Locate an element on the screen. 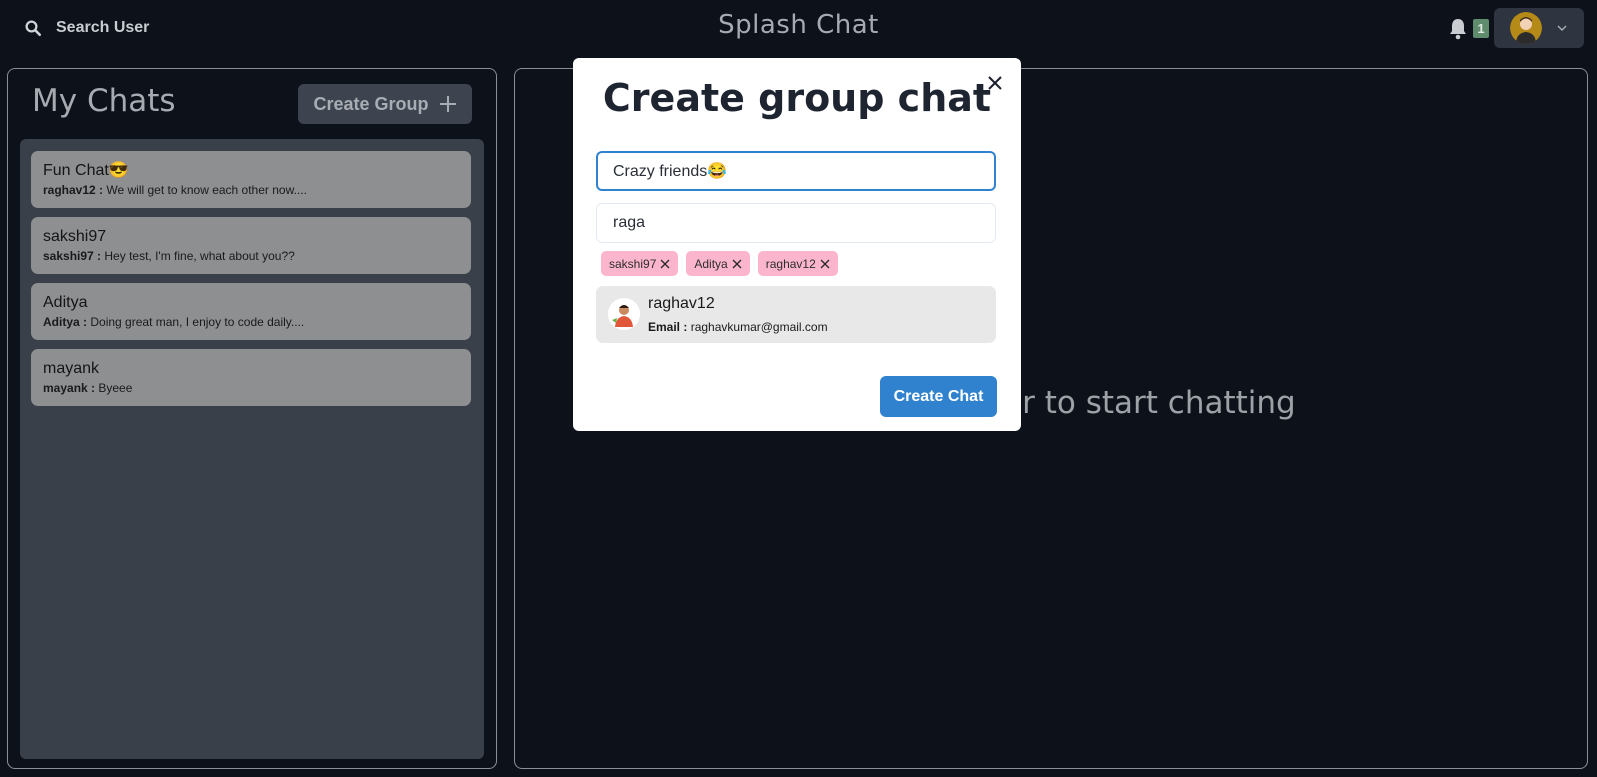  chat-list-item: mayank mayank : Byeee is located at coordinates (251, 377).